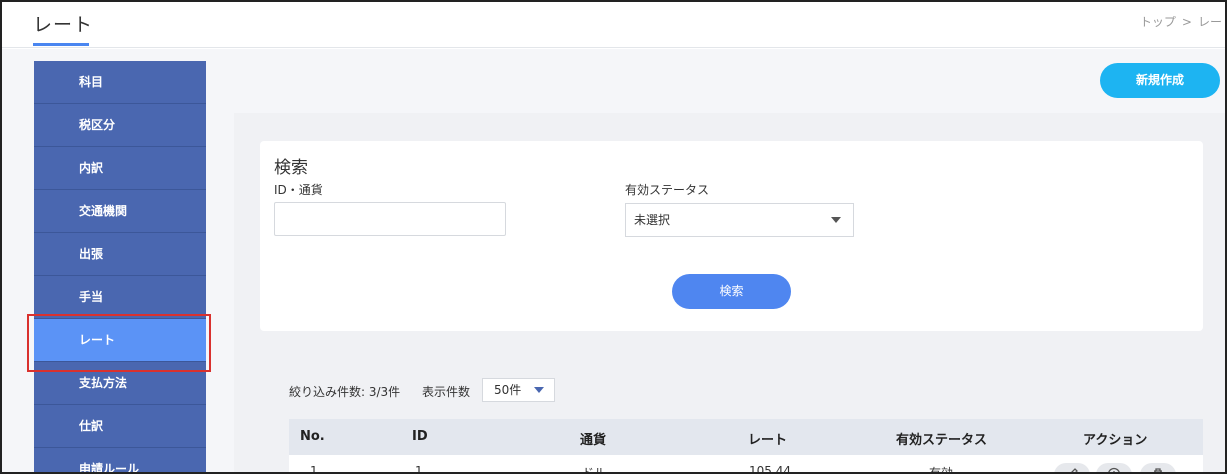 Image resolution: width=1227 pixels, height=474 pixels. I want to click on sidebar-item-business-trip: 出張, so click(120, 254).